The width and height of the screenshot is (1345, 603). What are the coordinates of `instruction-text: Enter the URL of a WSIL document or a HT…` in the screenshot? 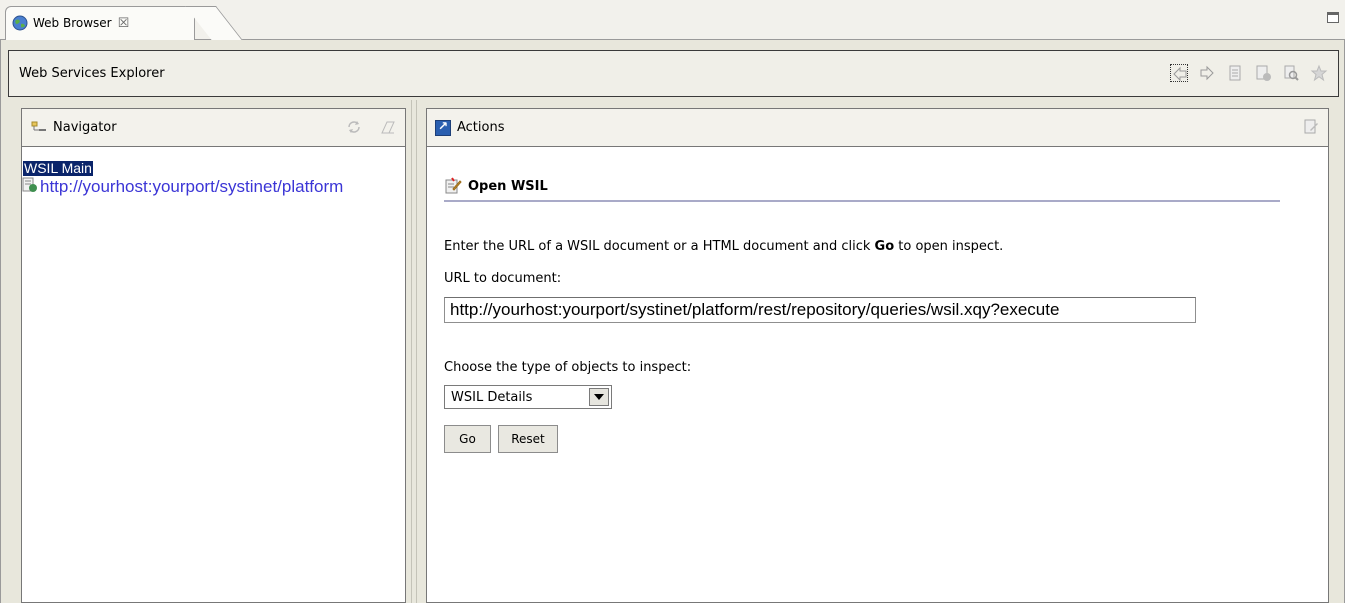 It's located at (724, 246).